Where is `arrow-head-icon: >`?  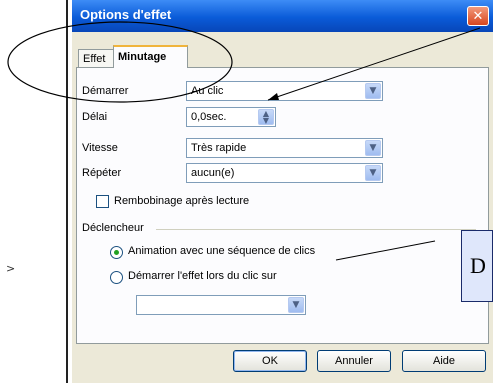 arrow-head-icon: > is located at coordinates (11, 268).